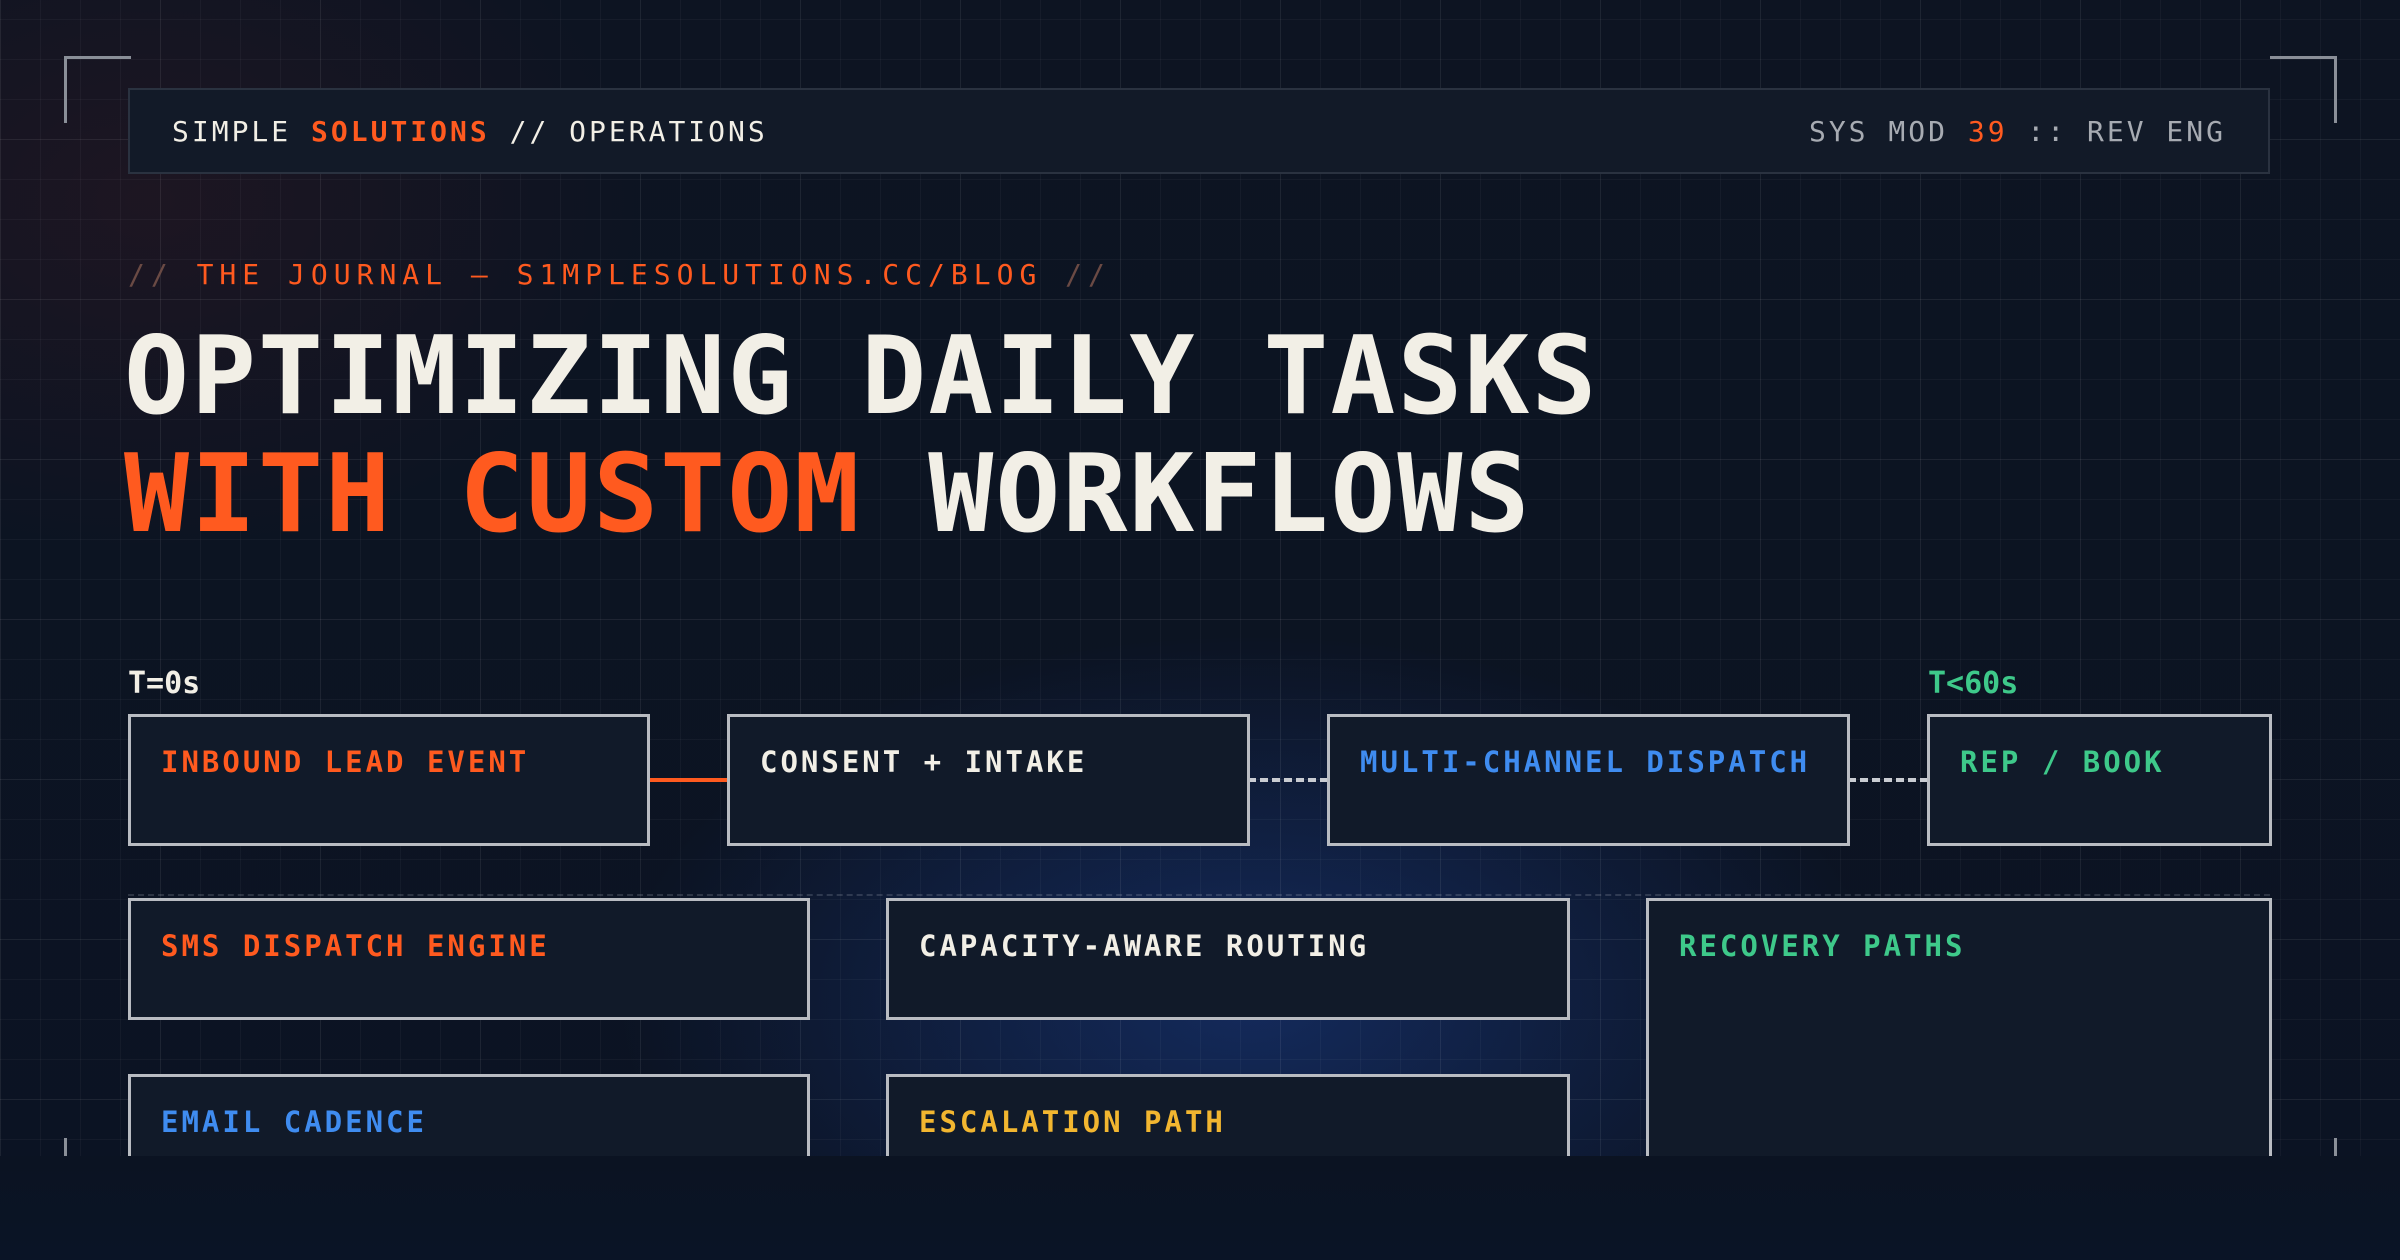  I want to click on title-line-1: OPTIMIZING DAILY TASKS, so click(861, 376).